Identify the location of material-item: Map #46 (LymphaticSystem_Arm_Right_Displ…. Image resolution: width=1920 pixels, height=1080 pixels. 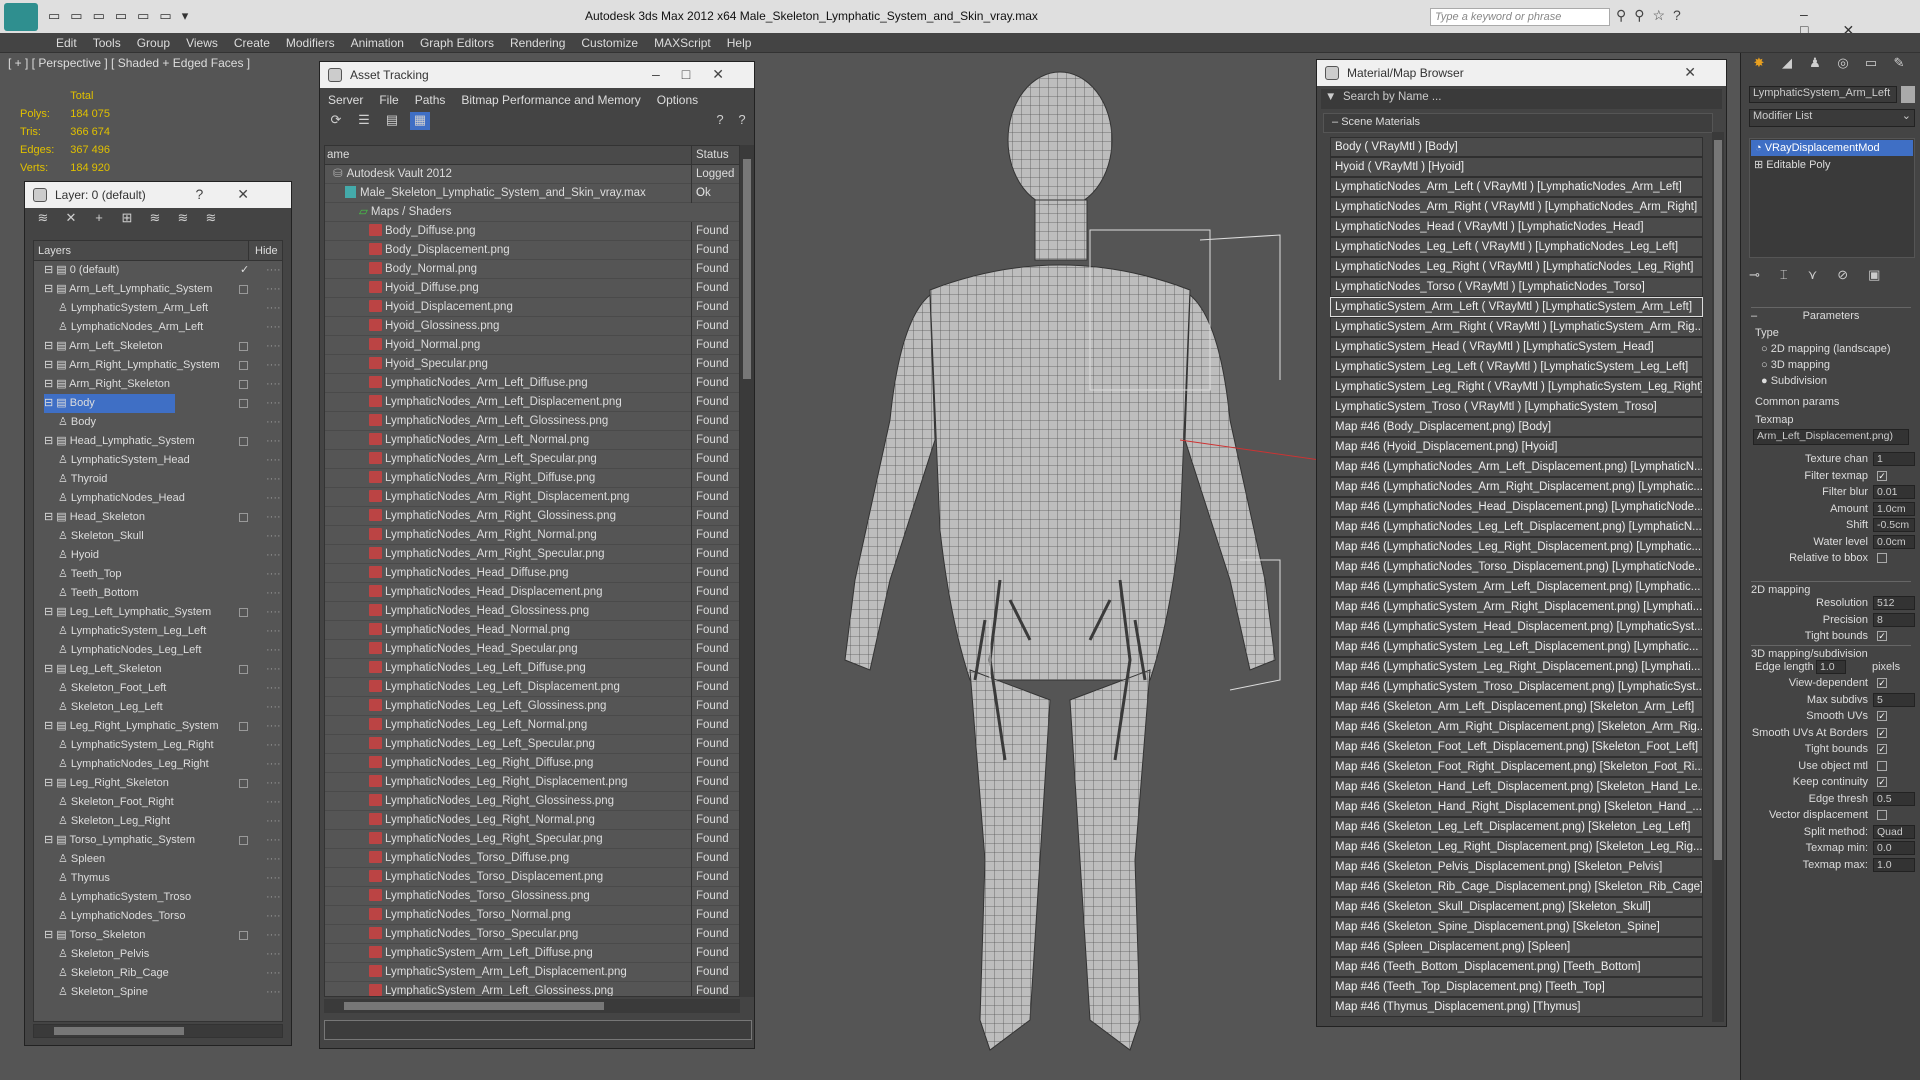
(1516, 607).